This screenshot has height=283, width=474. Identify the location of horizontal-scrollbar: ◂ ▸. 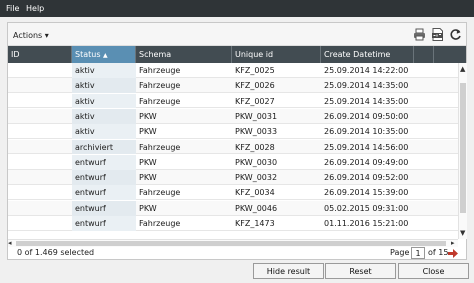
(233, 243).